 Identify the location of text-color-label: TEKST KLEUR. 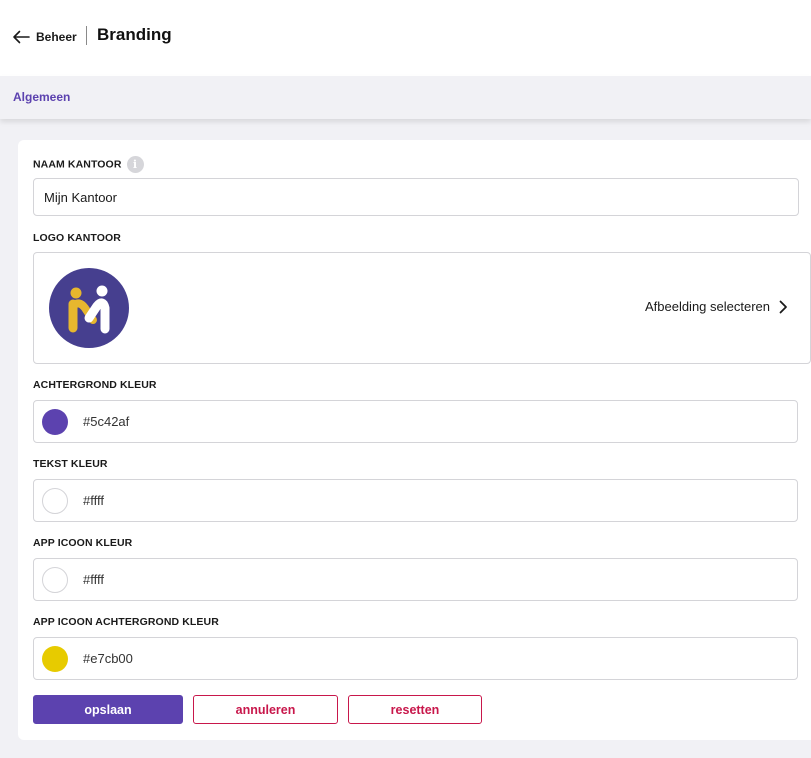
(70, 464).